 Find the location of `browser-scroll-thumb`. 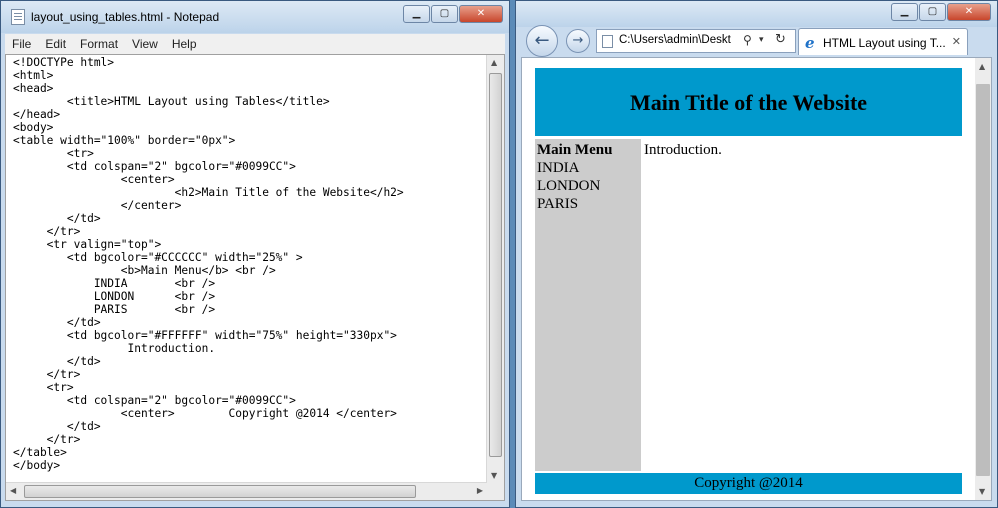

browser-scroll-thumb is located at coordinates (983, 280).